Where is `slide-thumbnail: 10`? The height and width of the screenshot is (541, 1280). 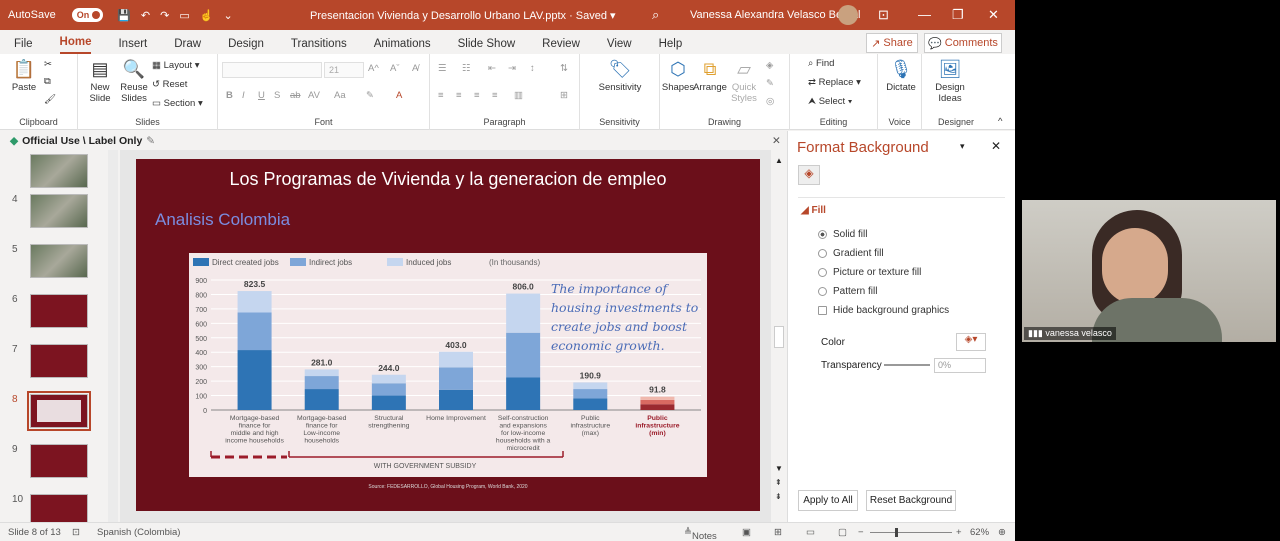 slide-thumbnail: 10 is located at coordinates (58, 508).